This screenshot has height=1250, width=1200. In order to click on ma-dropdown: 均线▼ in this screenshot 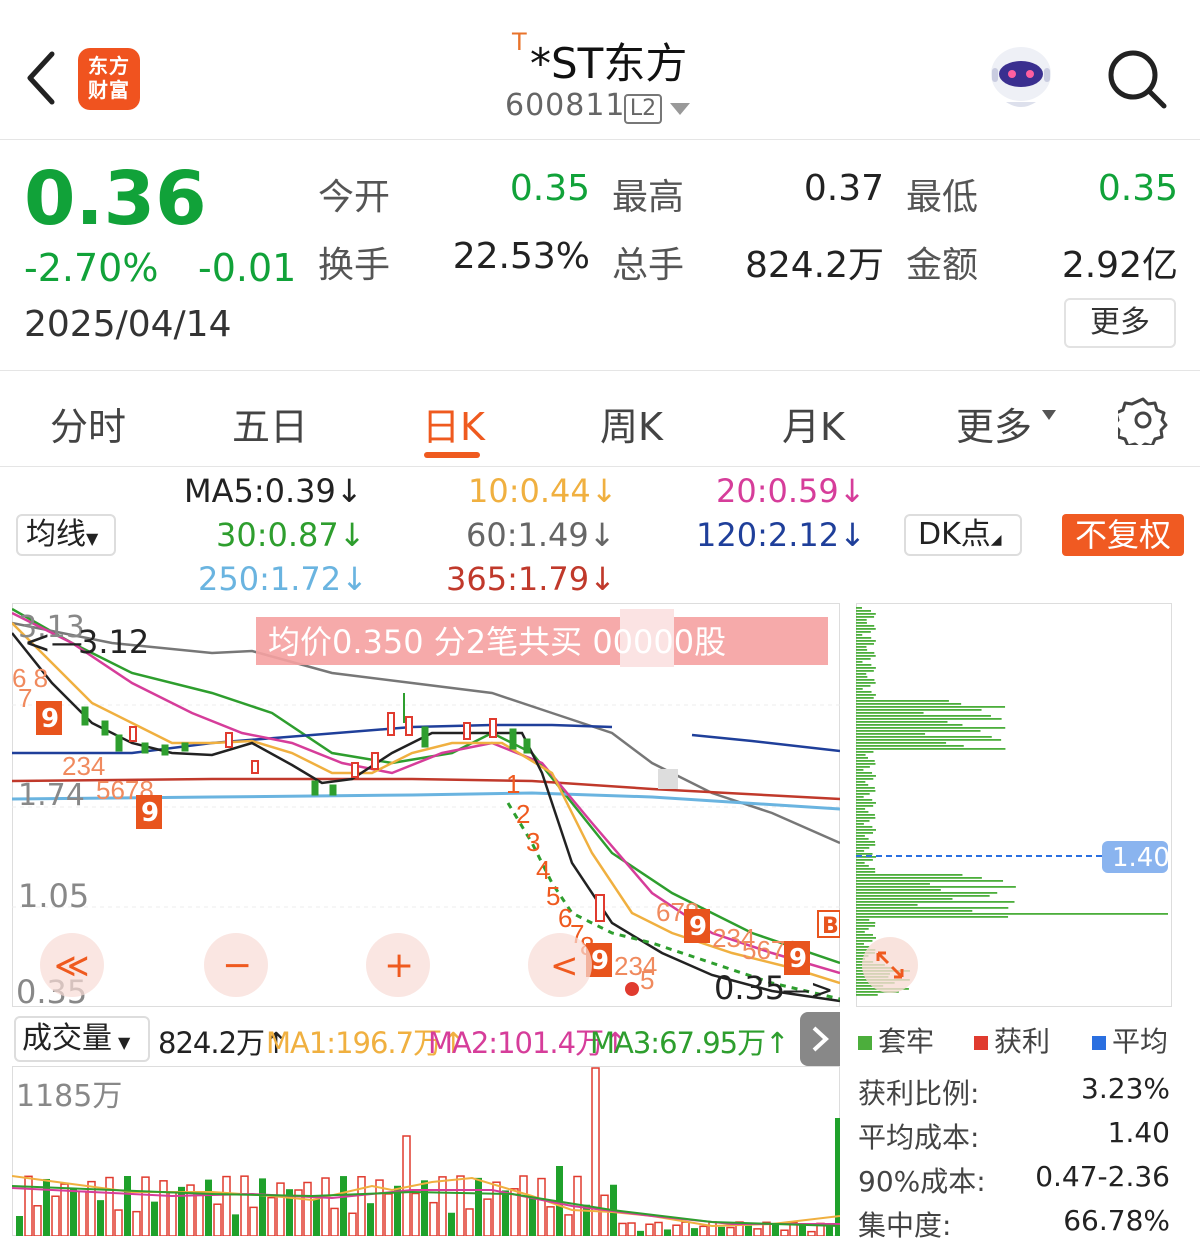, I will do `click(66, 535)`.